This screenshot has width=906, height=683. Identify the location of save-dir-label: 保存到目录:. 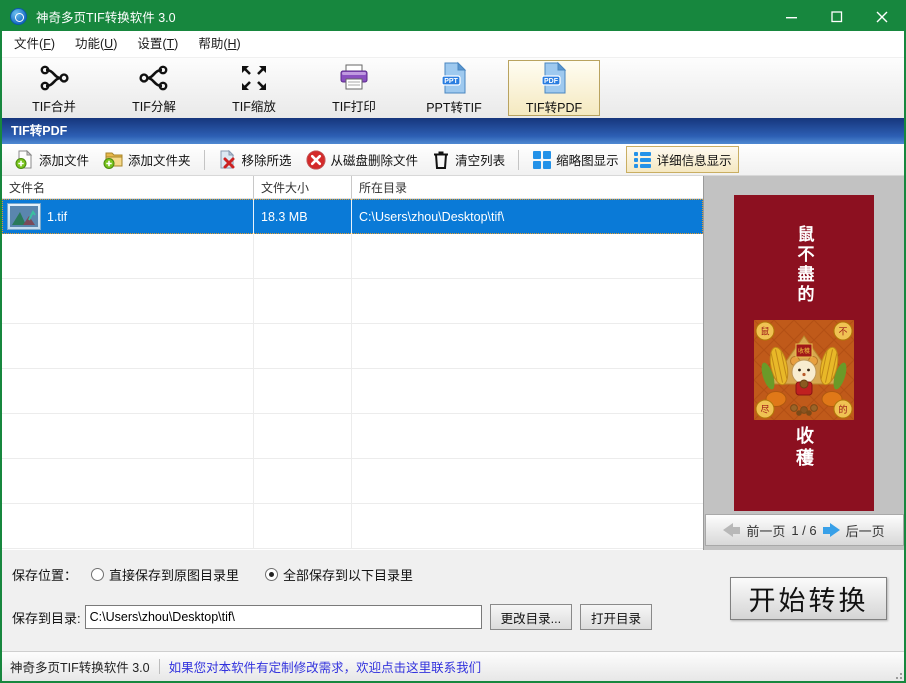
(46, 618).